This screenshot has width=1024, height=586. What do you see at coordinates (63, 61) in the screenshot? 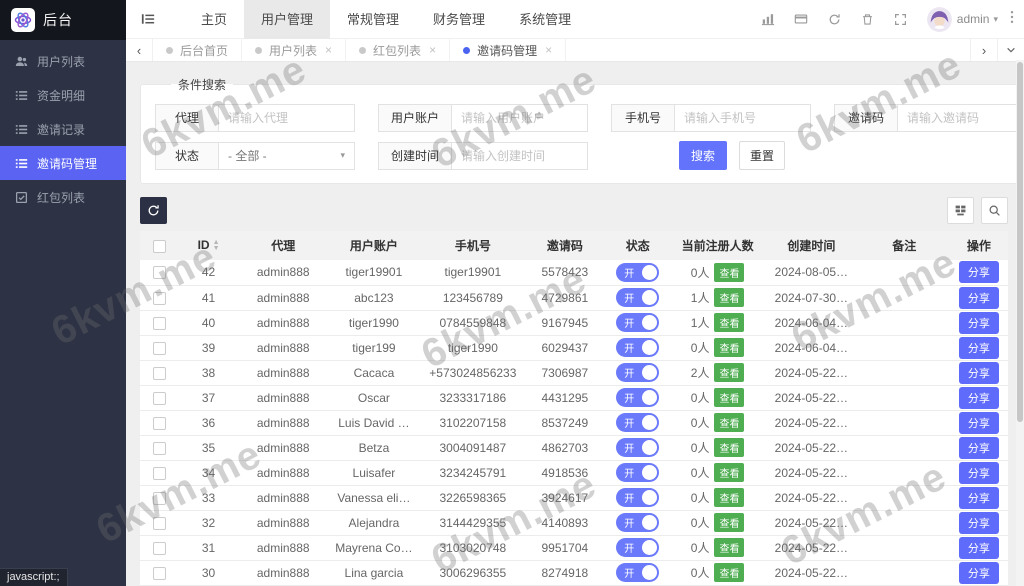
I see `sidebar-item-0: 用户列表` at bounding box center [63, 61].